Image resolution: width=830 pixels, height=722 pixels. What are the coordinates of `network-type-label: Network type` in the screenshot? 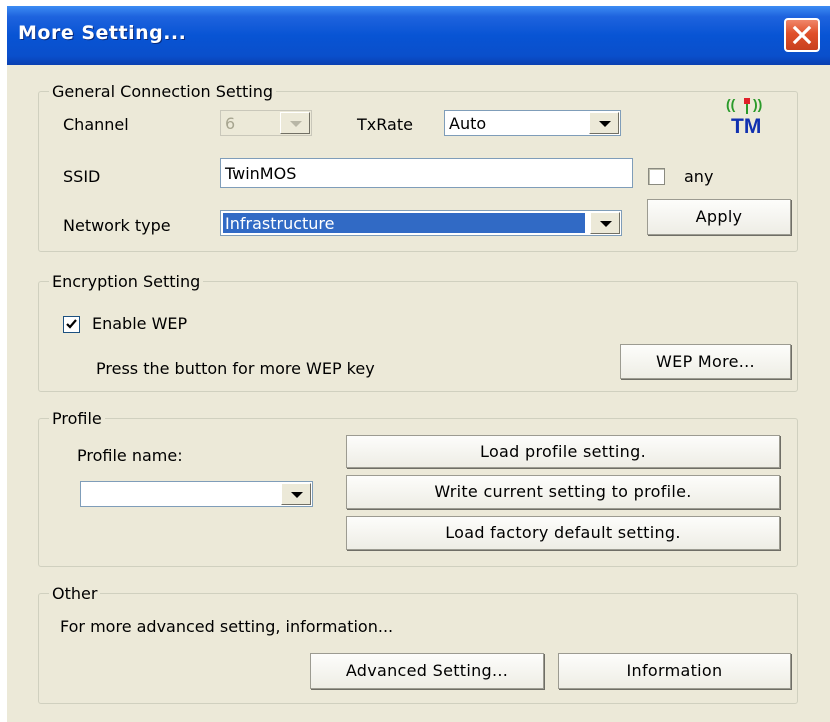 It's located at (117, 225).